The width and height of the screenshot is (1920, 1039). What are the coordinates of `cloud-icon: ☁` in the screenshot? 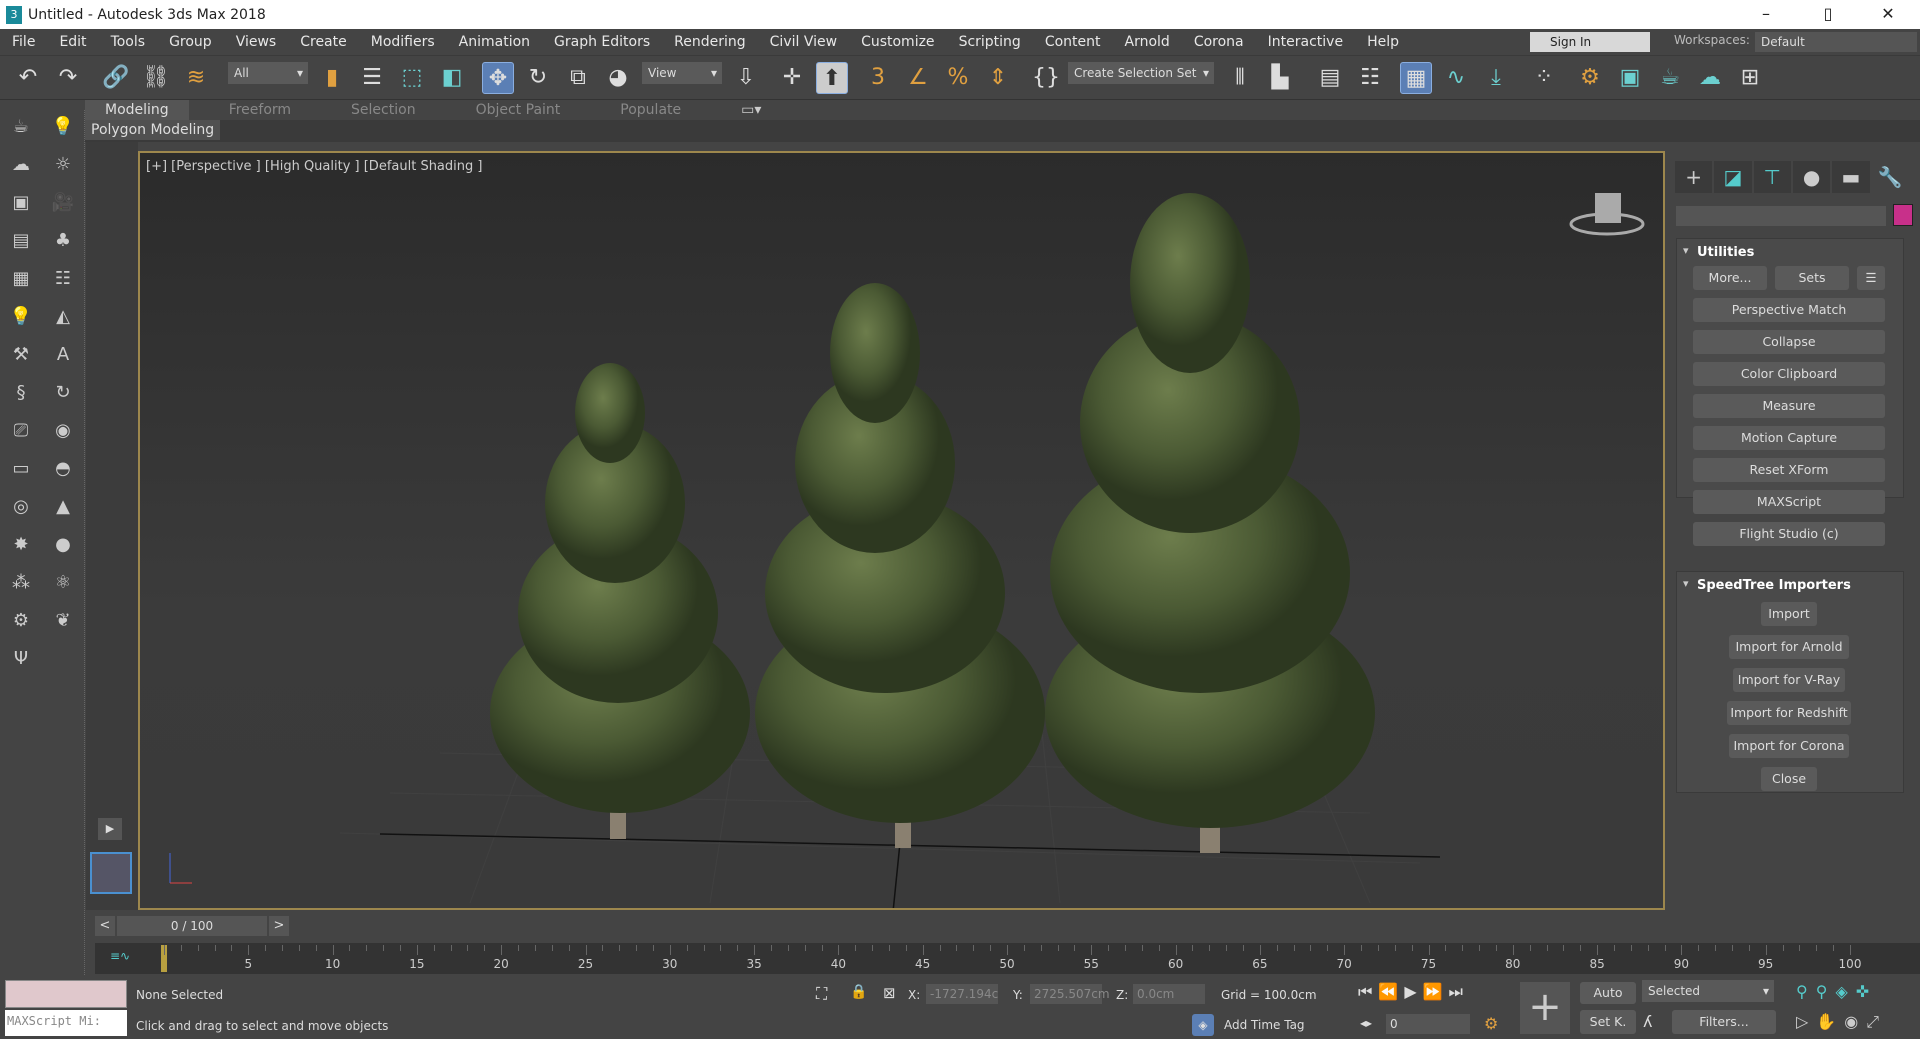 It's located at (21, 165).